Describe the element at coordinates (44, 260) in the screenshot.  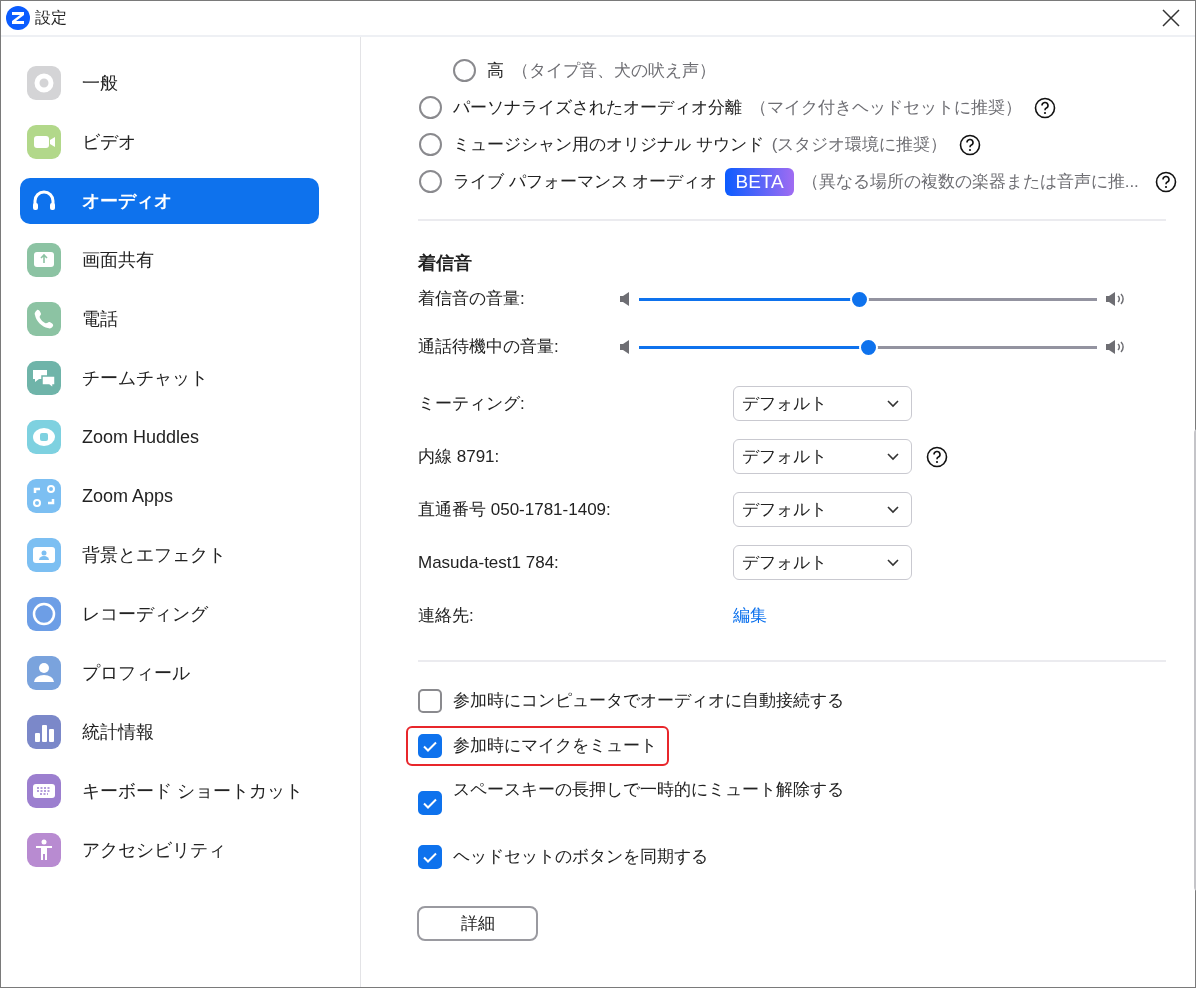
I see `share-screen-icon` at that location.